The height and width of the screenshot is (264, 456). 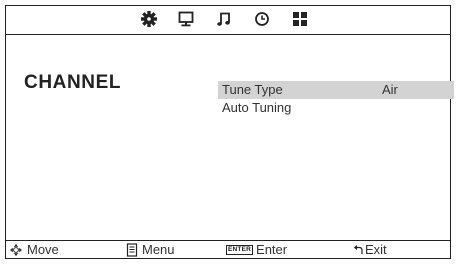 I want to click on tab-picture, so click(x=149, y=19).